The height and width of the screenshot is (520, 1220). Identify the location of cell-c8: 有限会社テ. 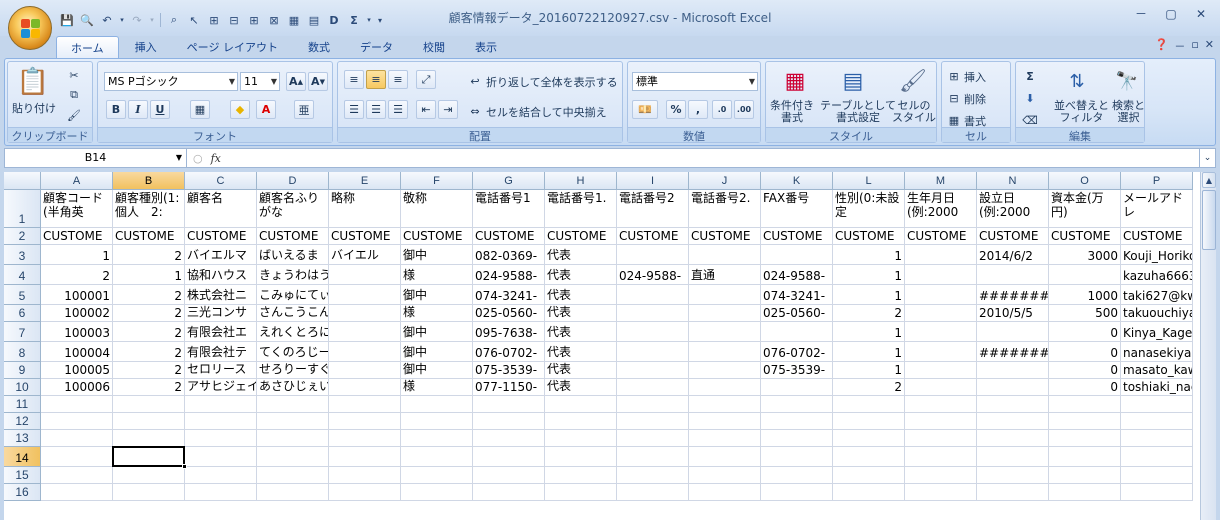
(221, 352).